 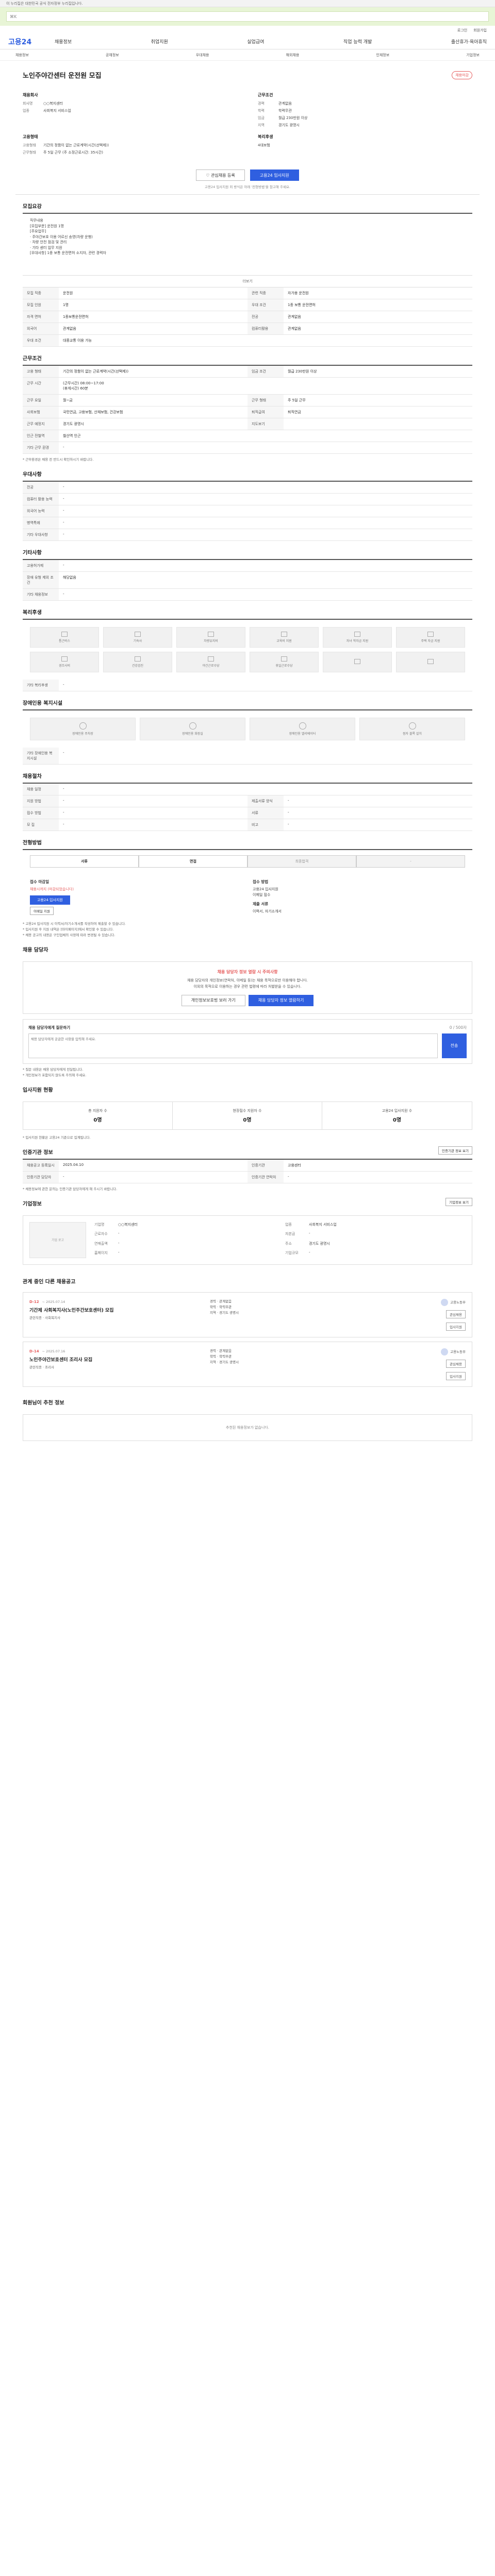 What do you see at coordinates (83, 386) in the screenshot?
I see `row-value: (근무시간) 08:00~17:00 (휴게시간) 60분` at bounding box center [83, 386].